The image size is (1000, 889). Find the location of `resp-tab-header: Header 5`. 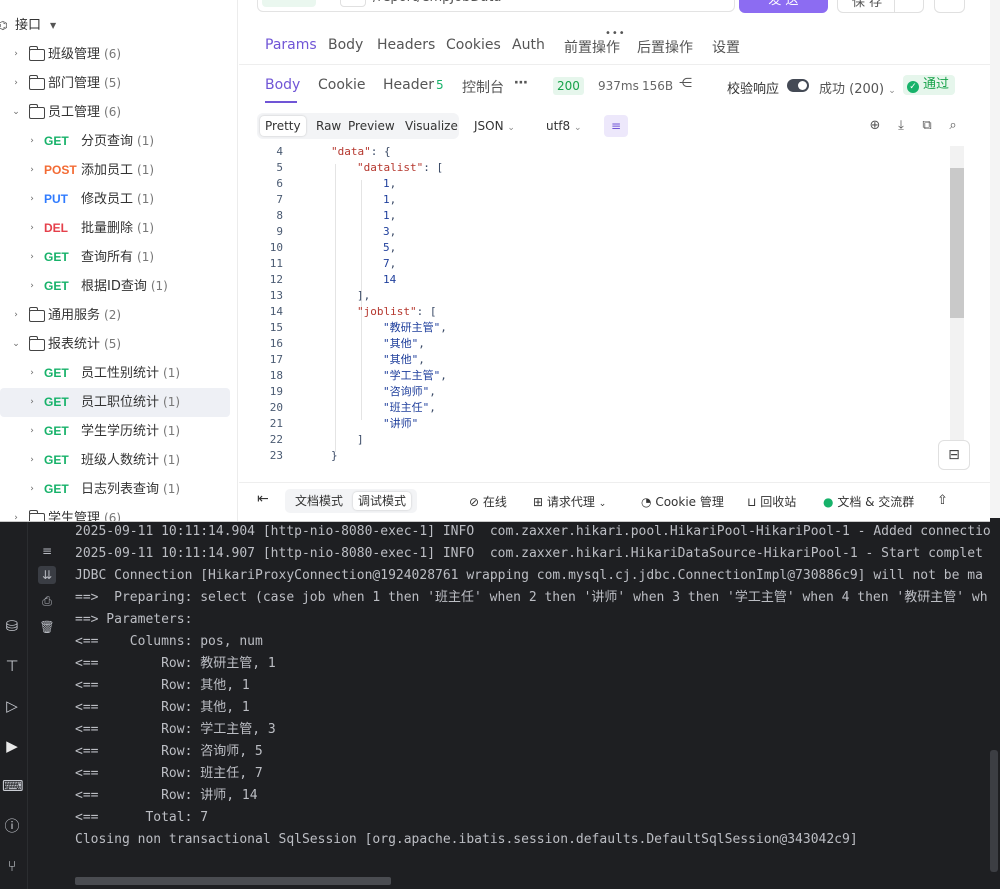

resp-tab-header: Header 5 is located at coordinates (413, 85).